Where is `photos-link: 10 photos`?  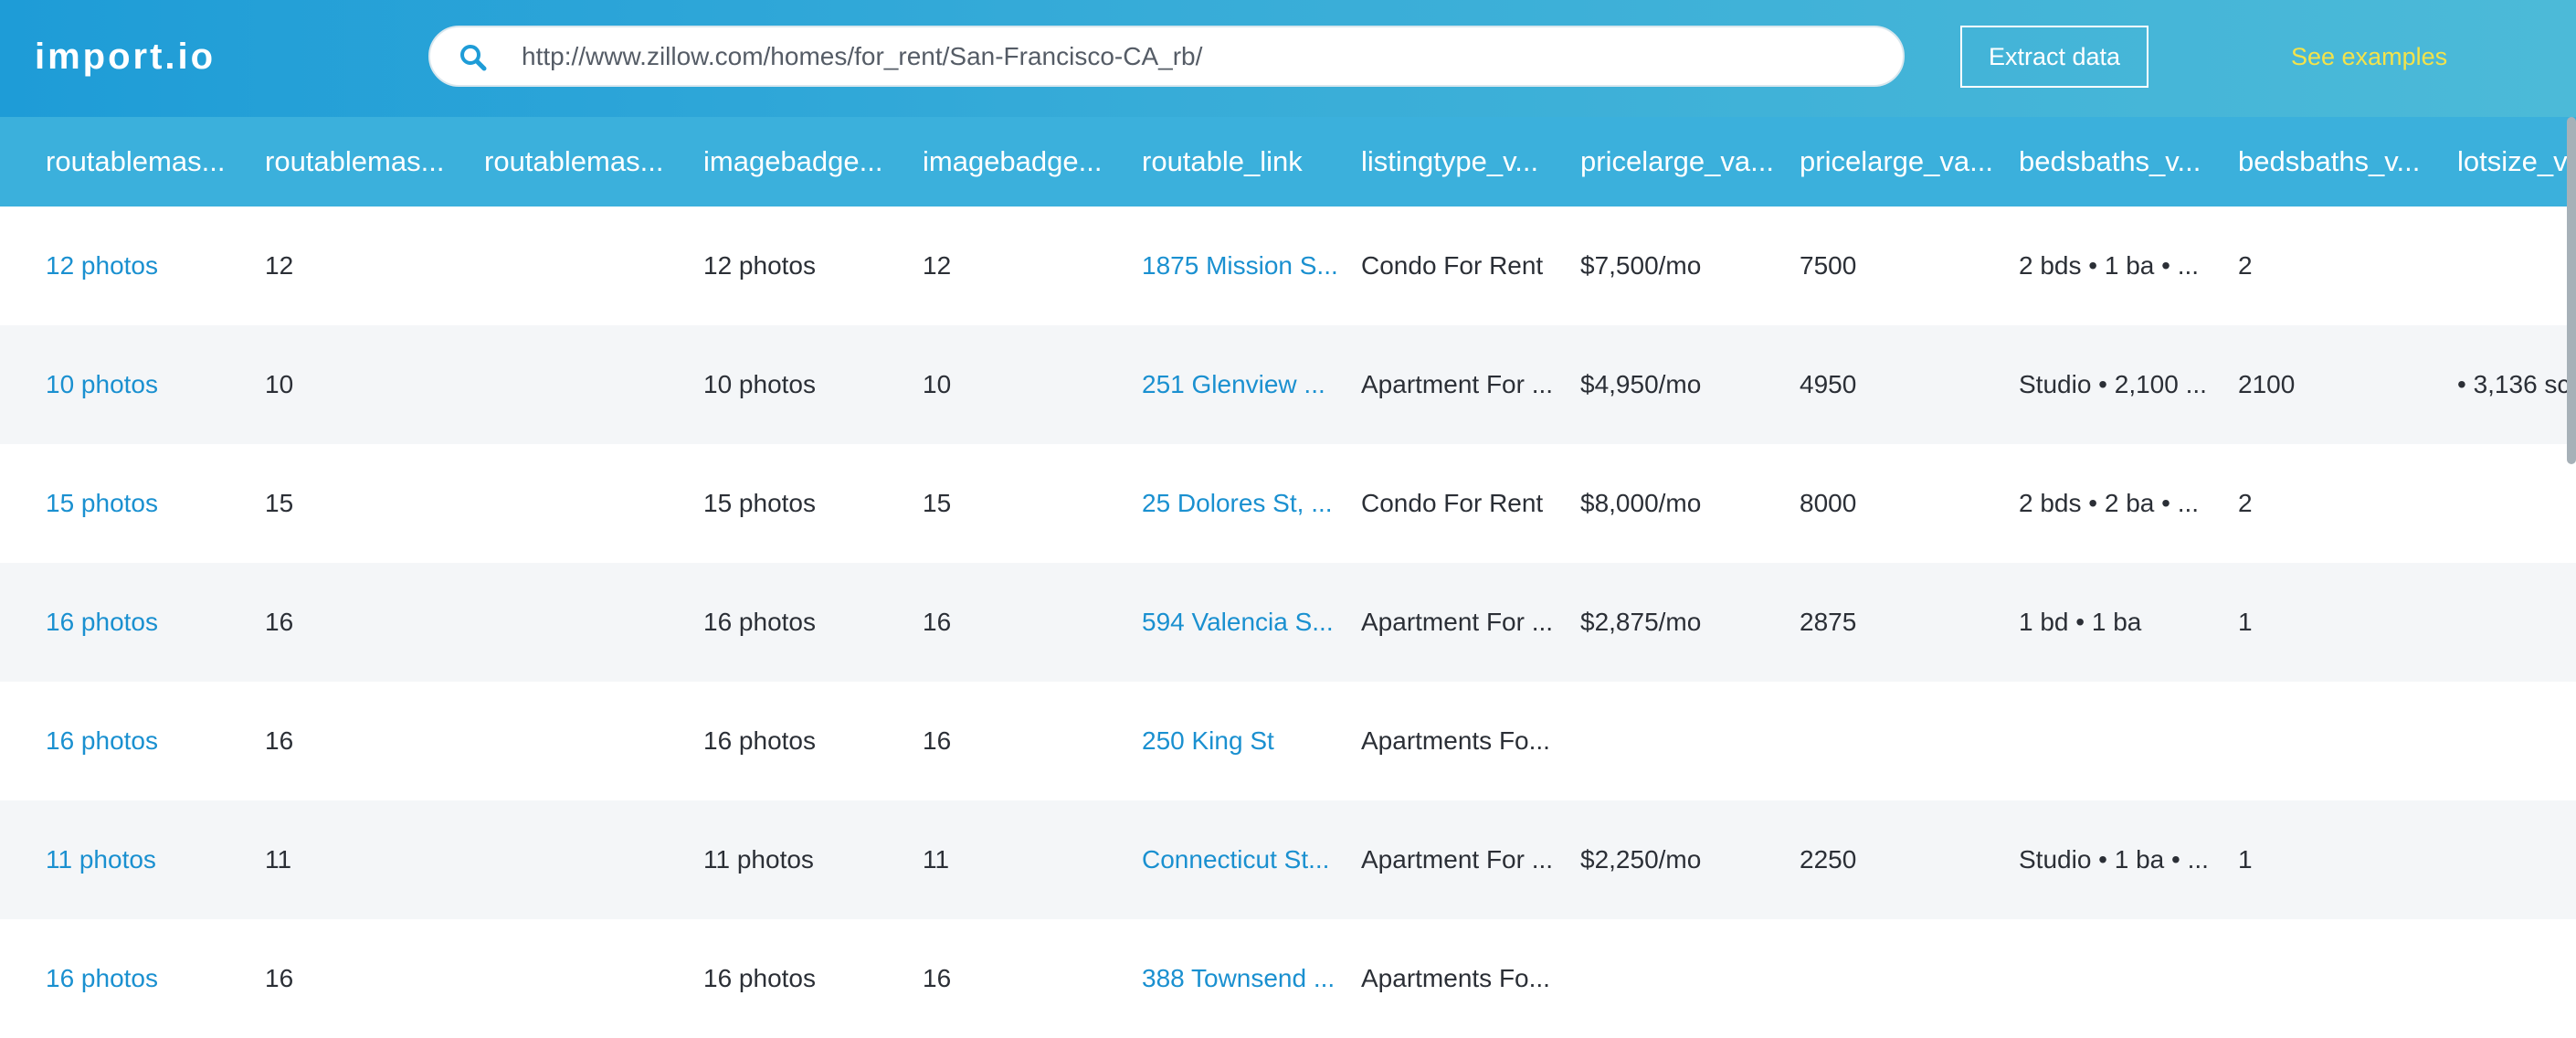 photos-link: 10 photos is located at coordinates (147, 384).